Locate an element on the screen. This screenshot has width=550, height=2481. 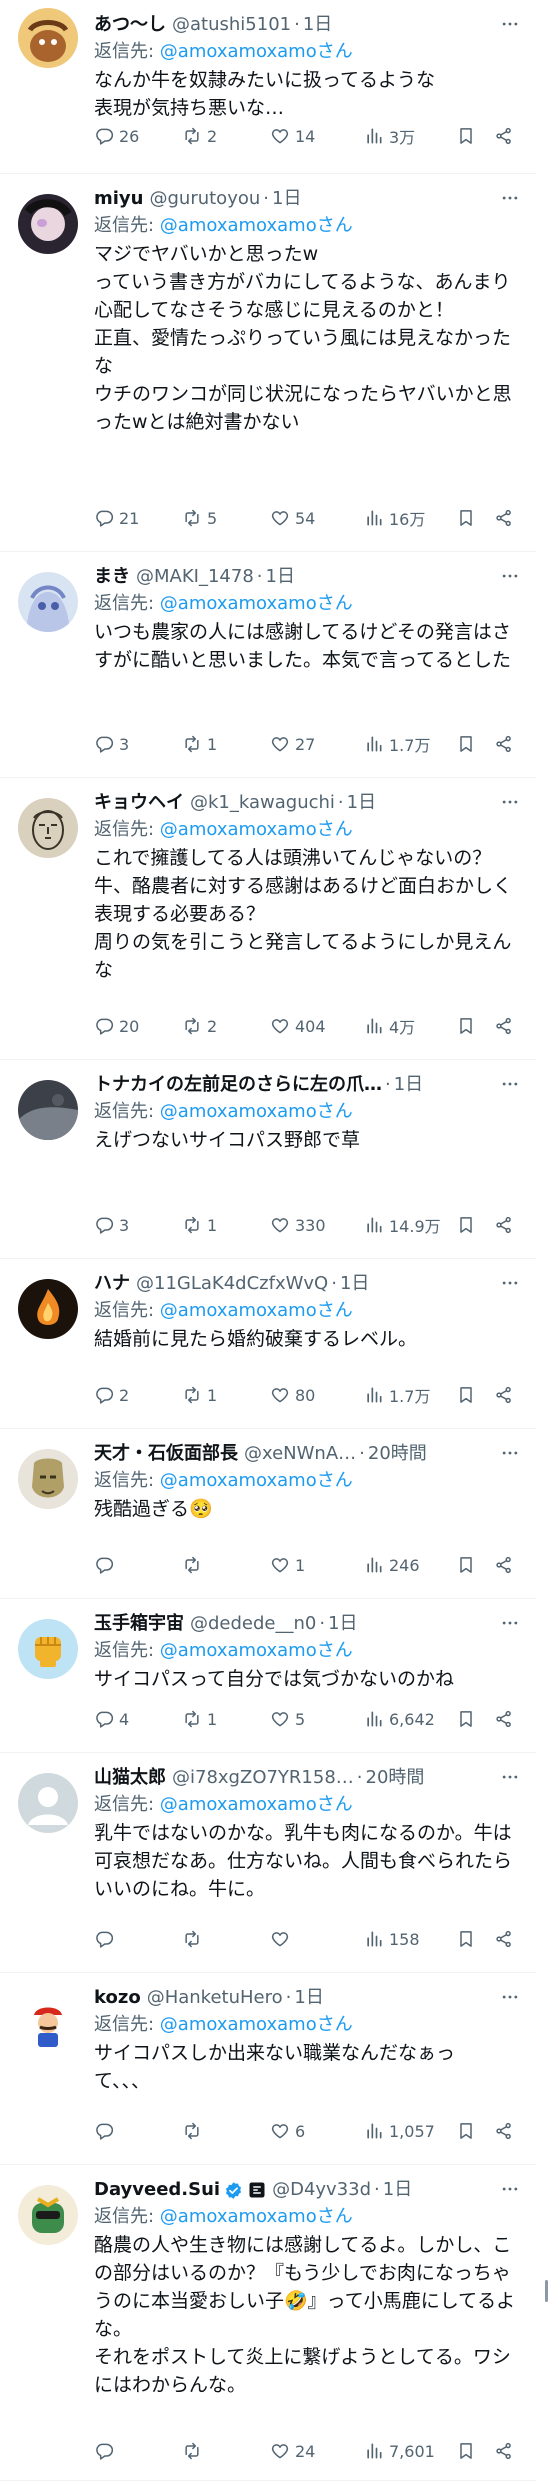
display-name: 玉手箱宇宙 is located at coordinates (139, 1624).